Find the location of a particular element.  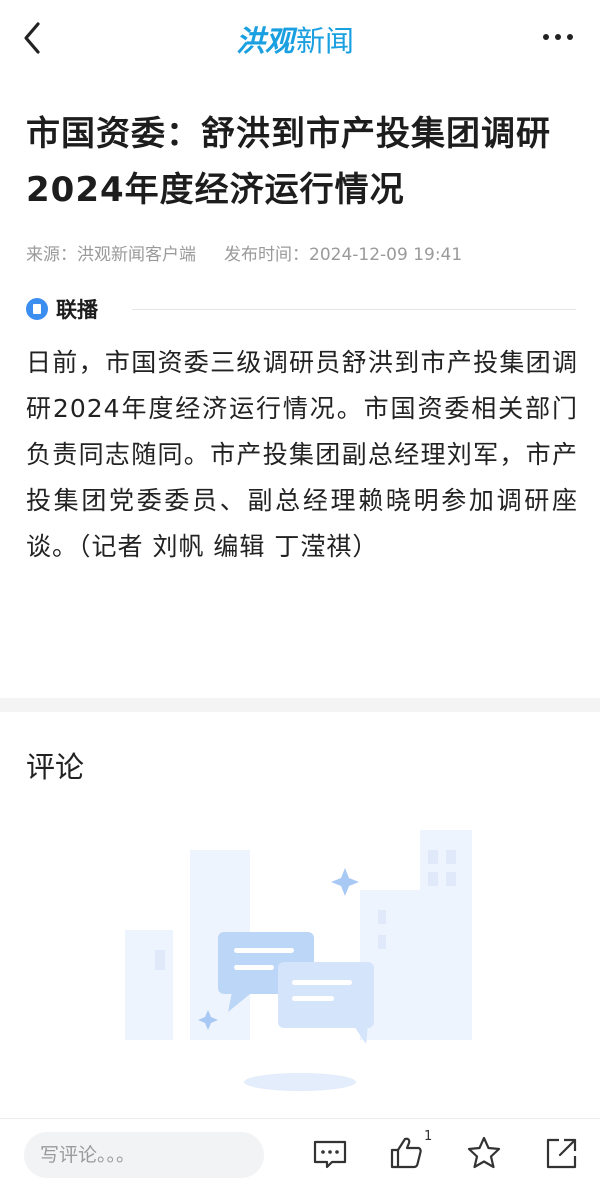

section-divider is located at coordinates (354, 309).